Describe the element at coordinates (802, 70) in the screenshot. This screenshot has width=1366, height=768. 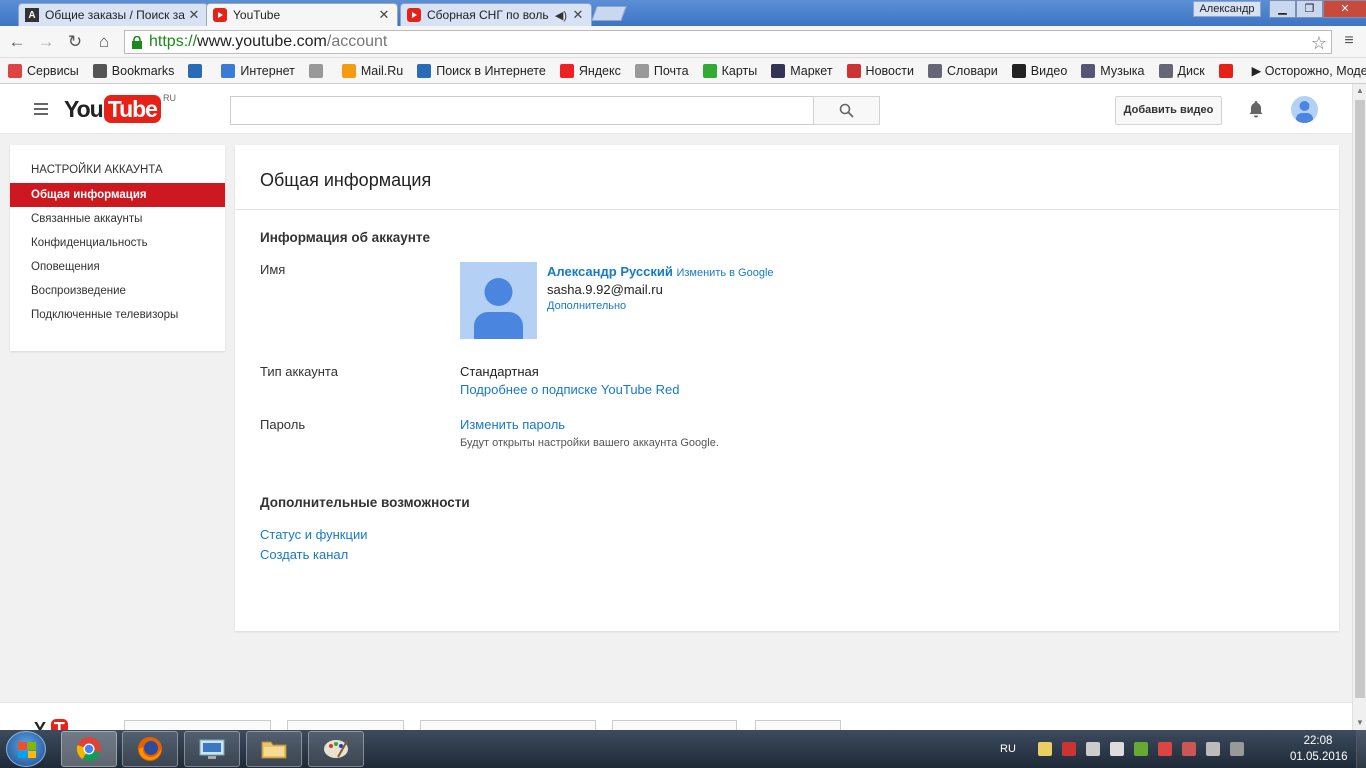
I see `bookmark-item: Маркет` at that location.